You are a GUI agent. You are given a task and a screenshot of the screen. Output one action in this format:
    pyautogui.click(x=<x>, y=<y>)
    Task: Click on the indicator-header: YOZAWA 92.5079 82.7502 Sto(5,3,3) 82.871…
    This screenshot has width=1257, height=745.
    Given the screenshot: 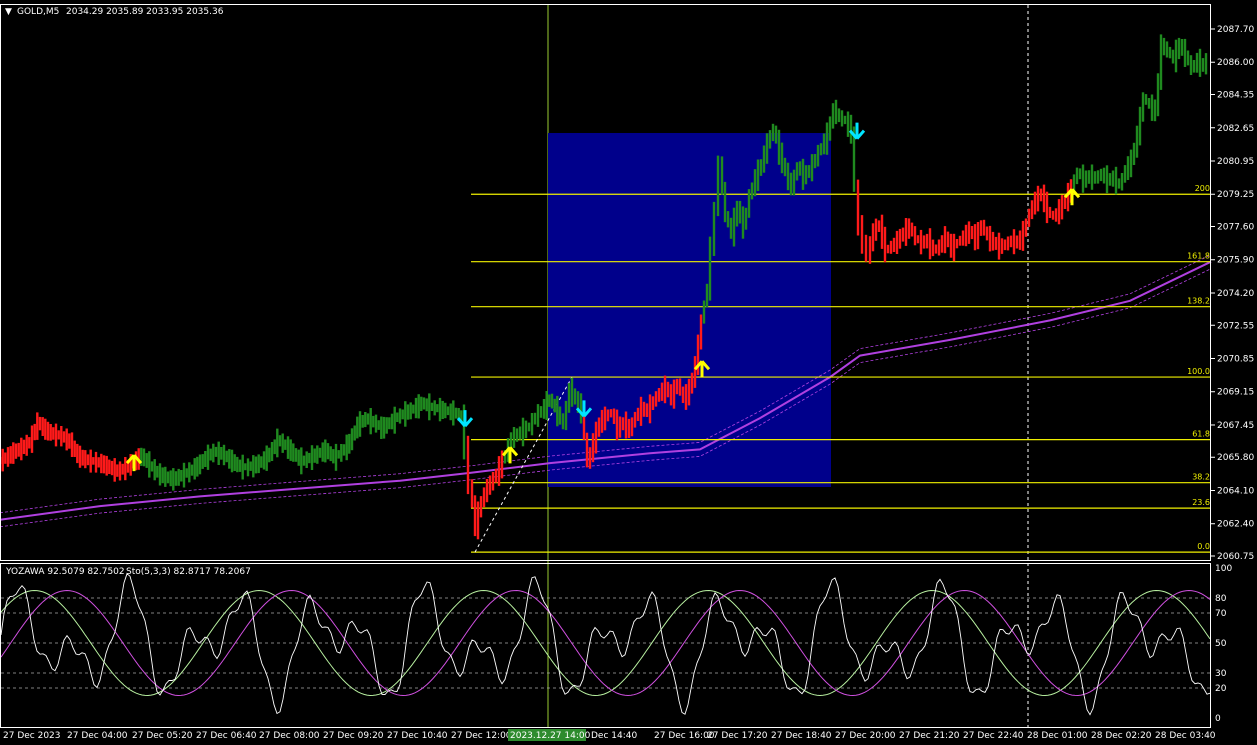 What is the action you would take?
    pyautogui.click(x=128, y=572)
    